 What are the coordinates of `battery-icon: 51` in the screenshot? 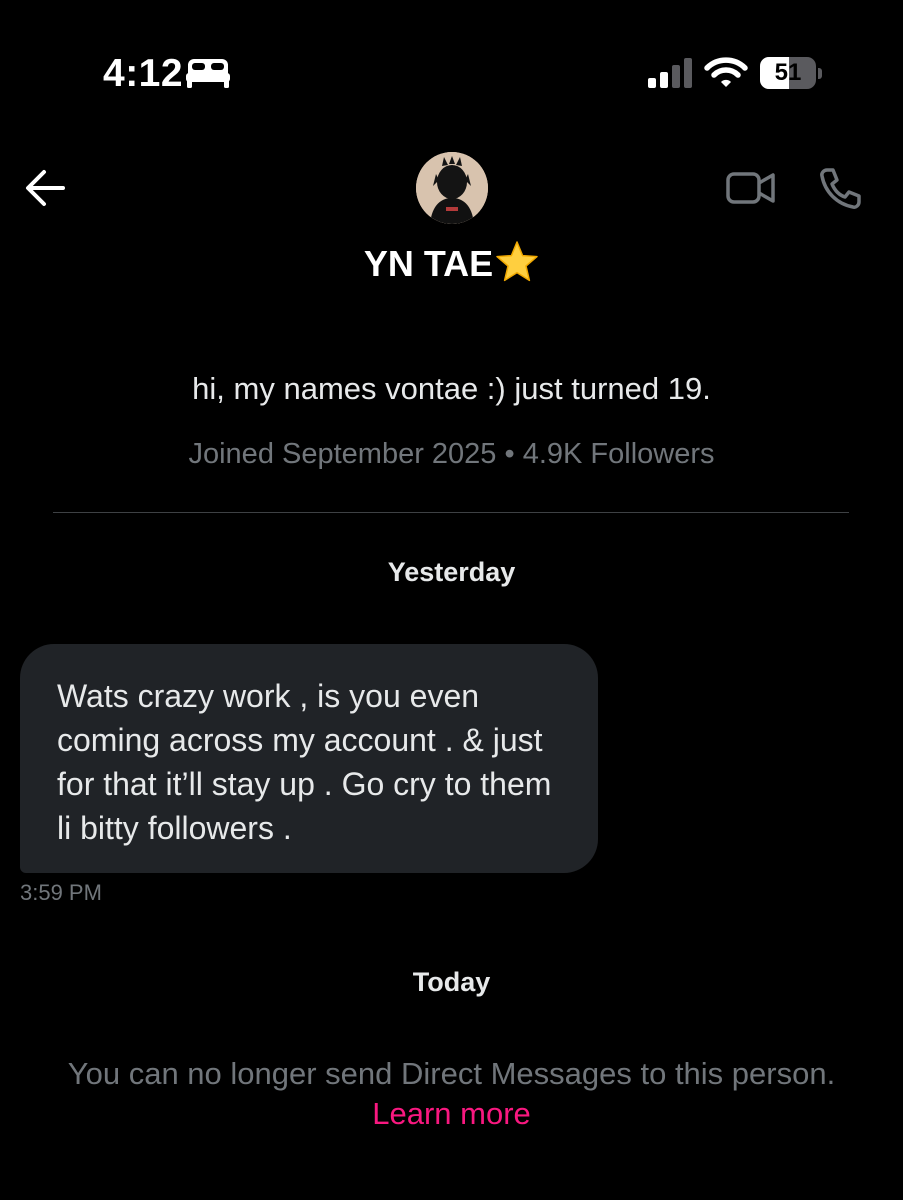 It's located at (791, 74).